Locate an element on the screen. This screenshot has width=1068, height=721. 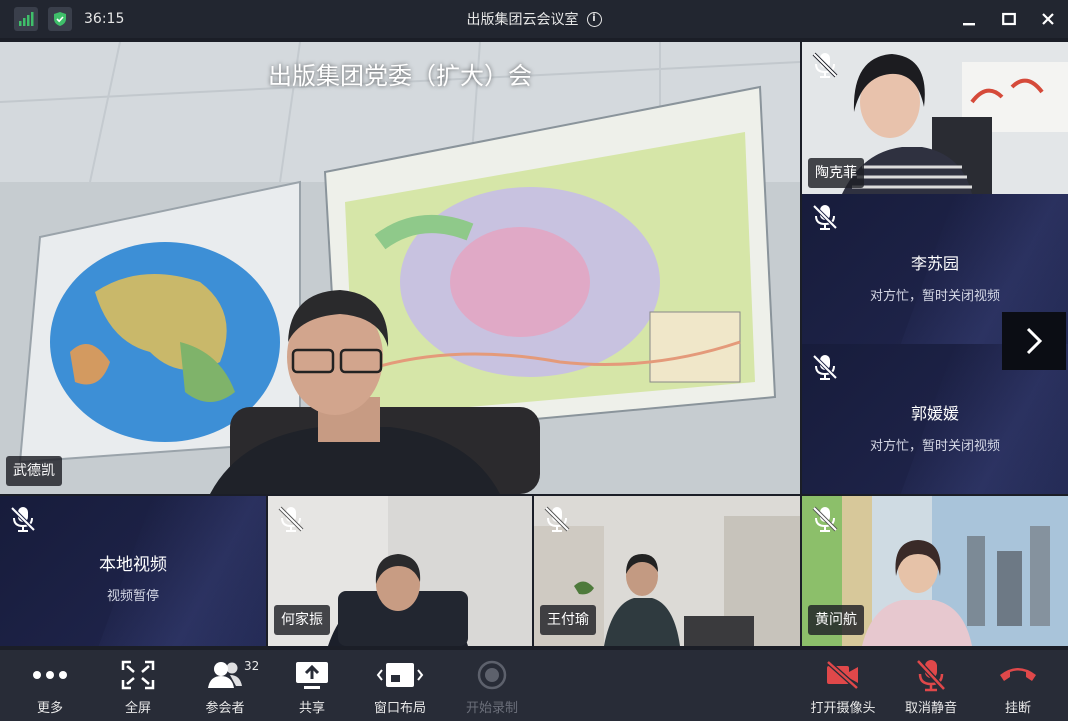
meeting-toolbar: 更多 全屏 参会者 共享 窗口布局 开始录制 打开摄像头 取消静音 挂断 is located at coordinates (534, 685).